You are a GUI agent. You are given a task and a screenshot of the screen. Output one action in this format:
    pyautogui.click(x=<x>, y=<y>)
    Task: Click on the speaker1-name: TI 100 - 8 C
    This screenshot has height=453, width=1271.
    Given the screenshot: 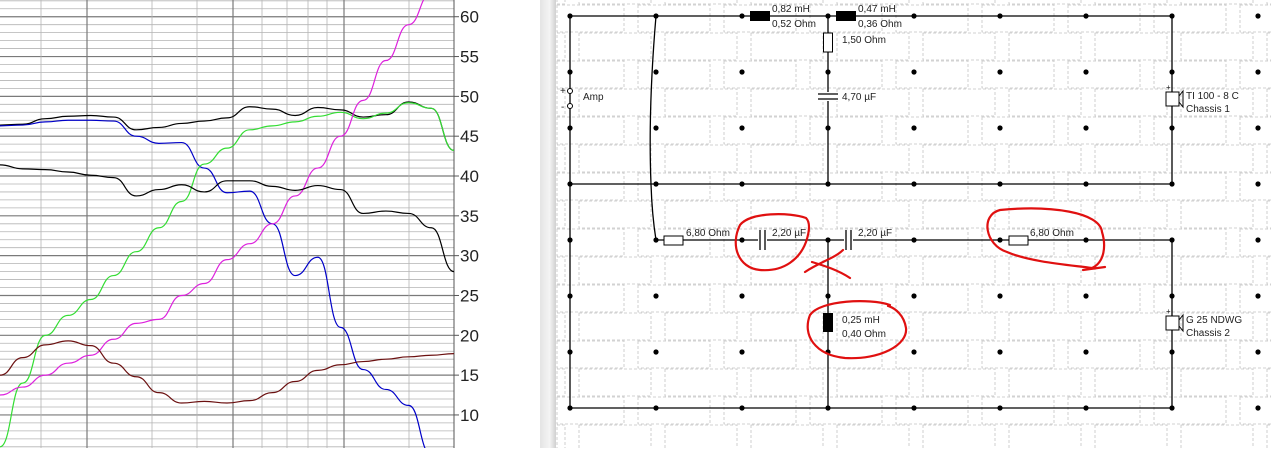 What is the action you would take?
    pyautogui.click(x=1212, y=96)
    